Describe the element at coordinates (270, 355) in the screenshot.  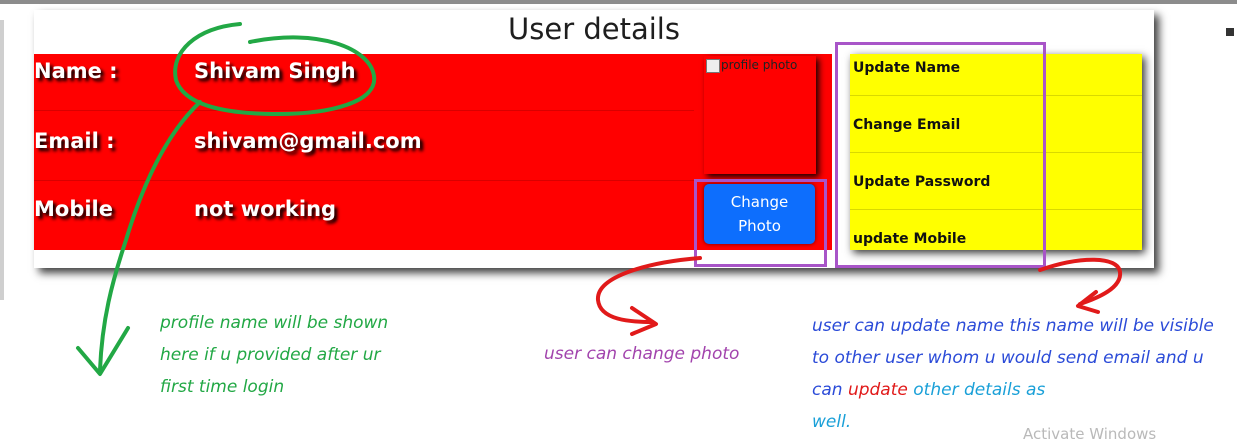
I see `green-note-line-2: here if u provided after ur` at that location.